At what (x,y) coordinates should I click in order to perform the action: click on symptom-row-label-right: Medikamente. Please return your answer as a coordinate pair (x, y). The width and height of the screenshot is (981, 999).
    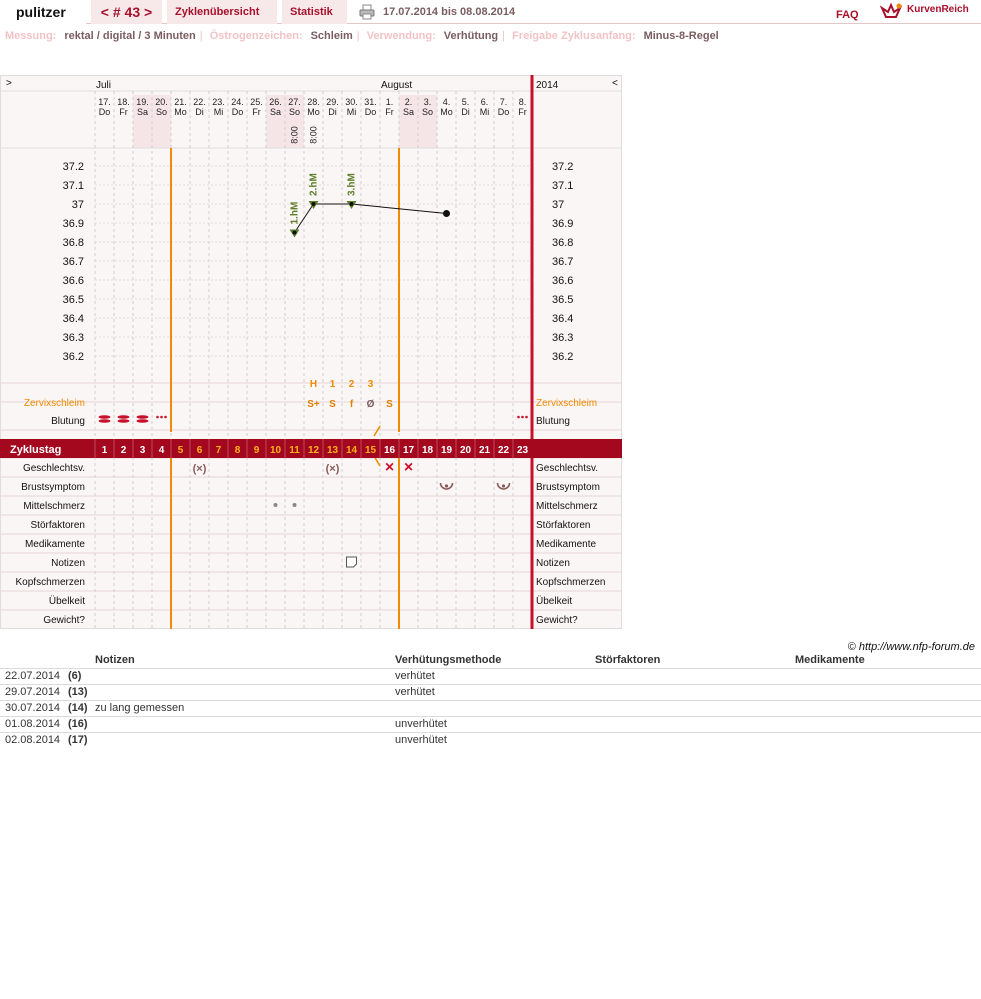
    Looking at the image, I should click on (566, 544).